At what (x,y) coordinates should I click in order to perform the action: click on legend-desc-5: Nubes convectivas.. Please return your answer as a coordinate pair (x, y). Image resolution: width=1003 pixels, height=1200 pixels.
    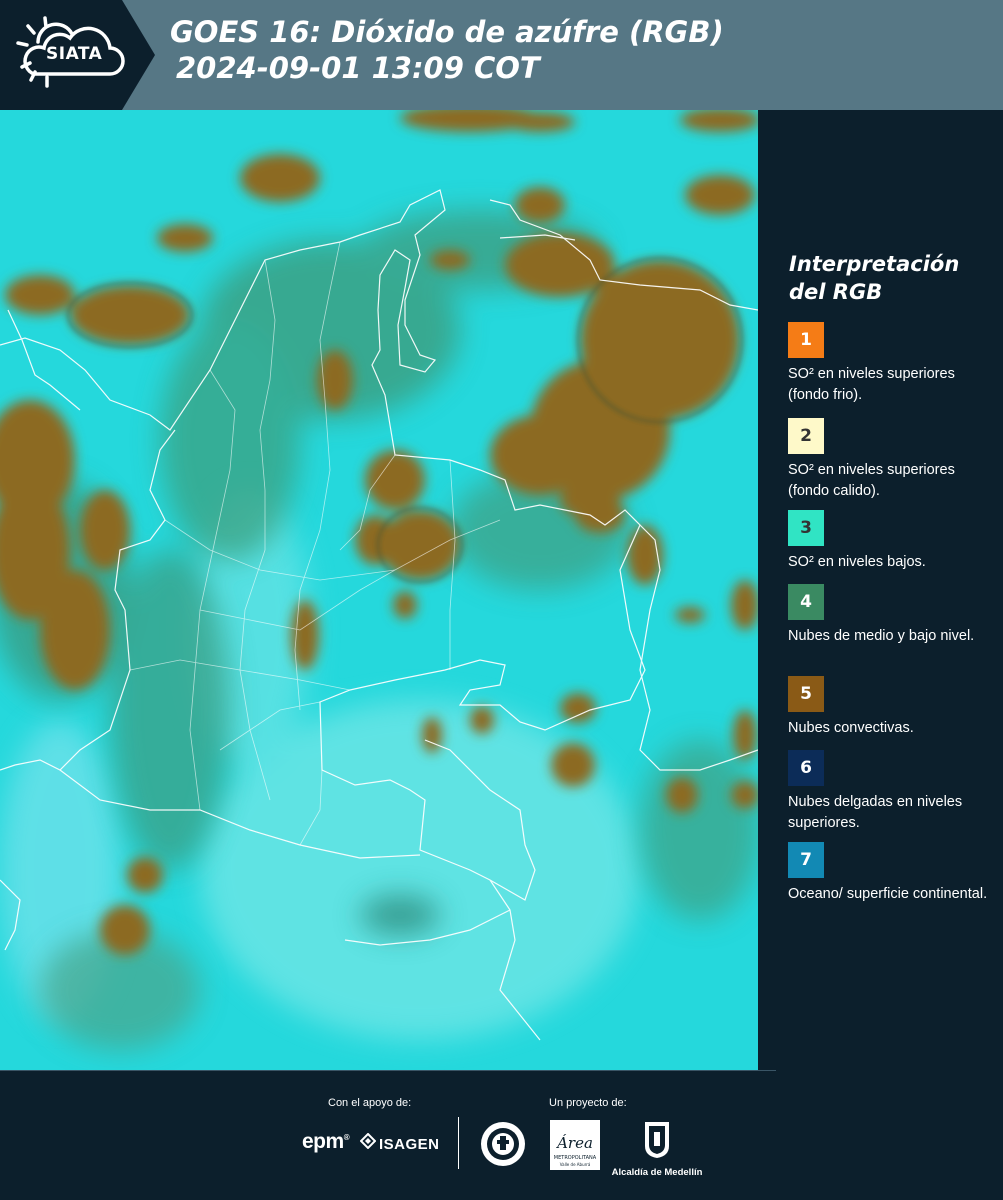
    Looking at the image, I should click on (851, 728).